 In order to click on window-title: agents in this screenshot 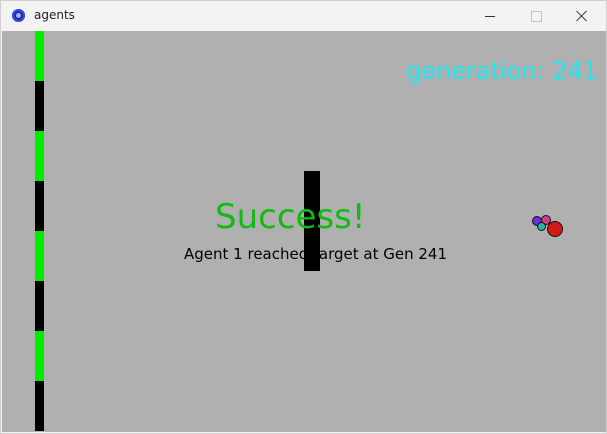, I will do `click(54, 15)`.